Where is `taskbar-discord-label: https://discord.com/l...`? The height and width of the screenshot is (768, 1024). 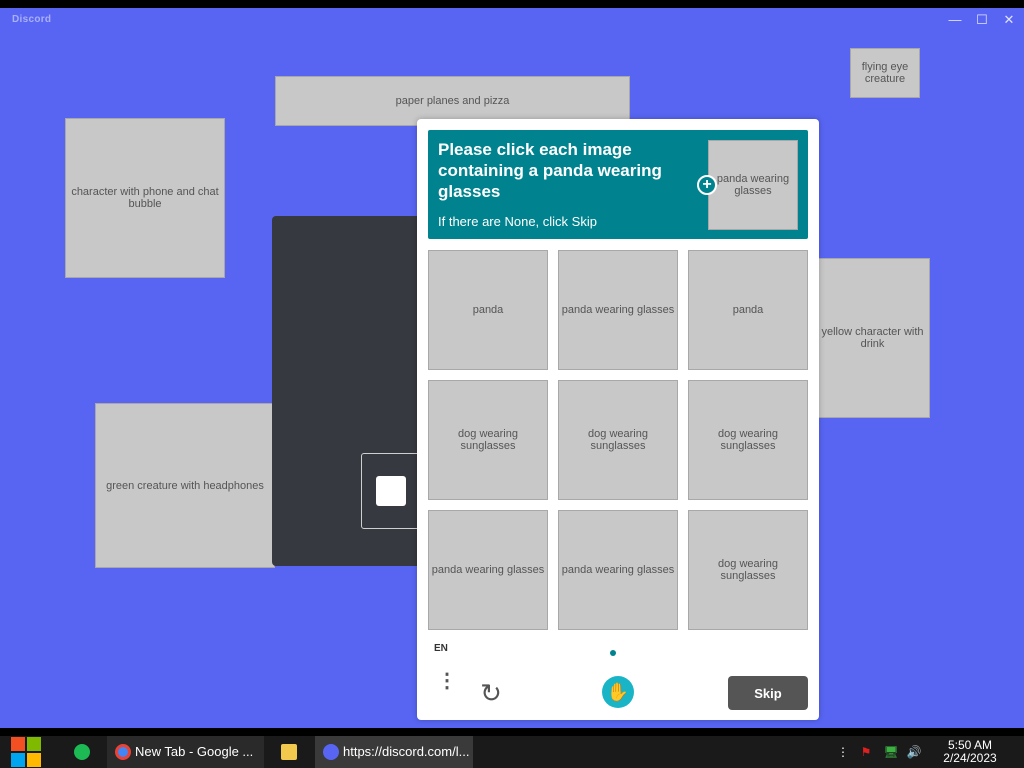 taskbar-discord-label: https://discord.com/l... is located at coordinates (406, 751).